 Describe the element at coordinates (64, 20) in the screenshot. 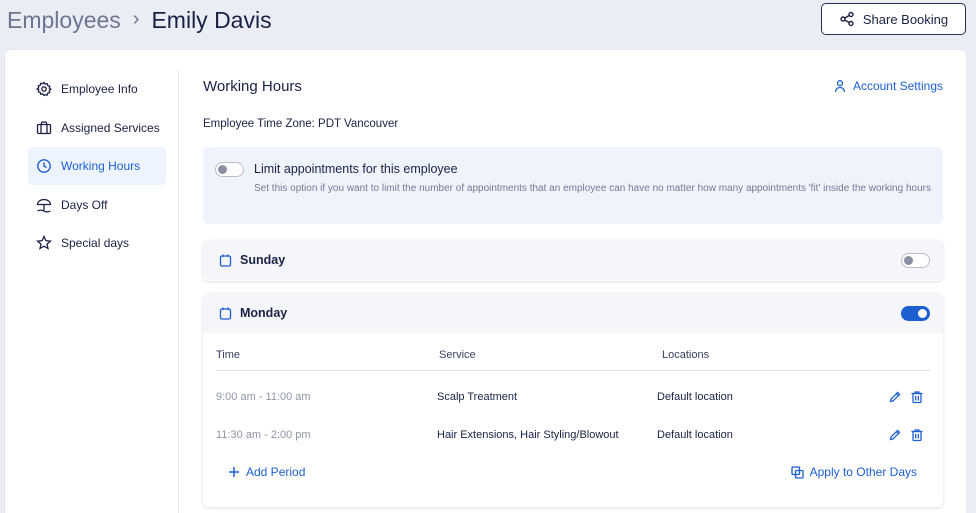

I see `breadcrumb-employees-link: Employees` at that location.